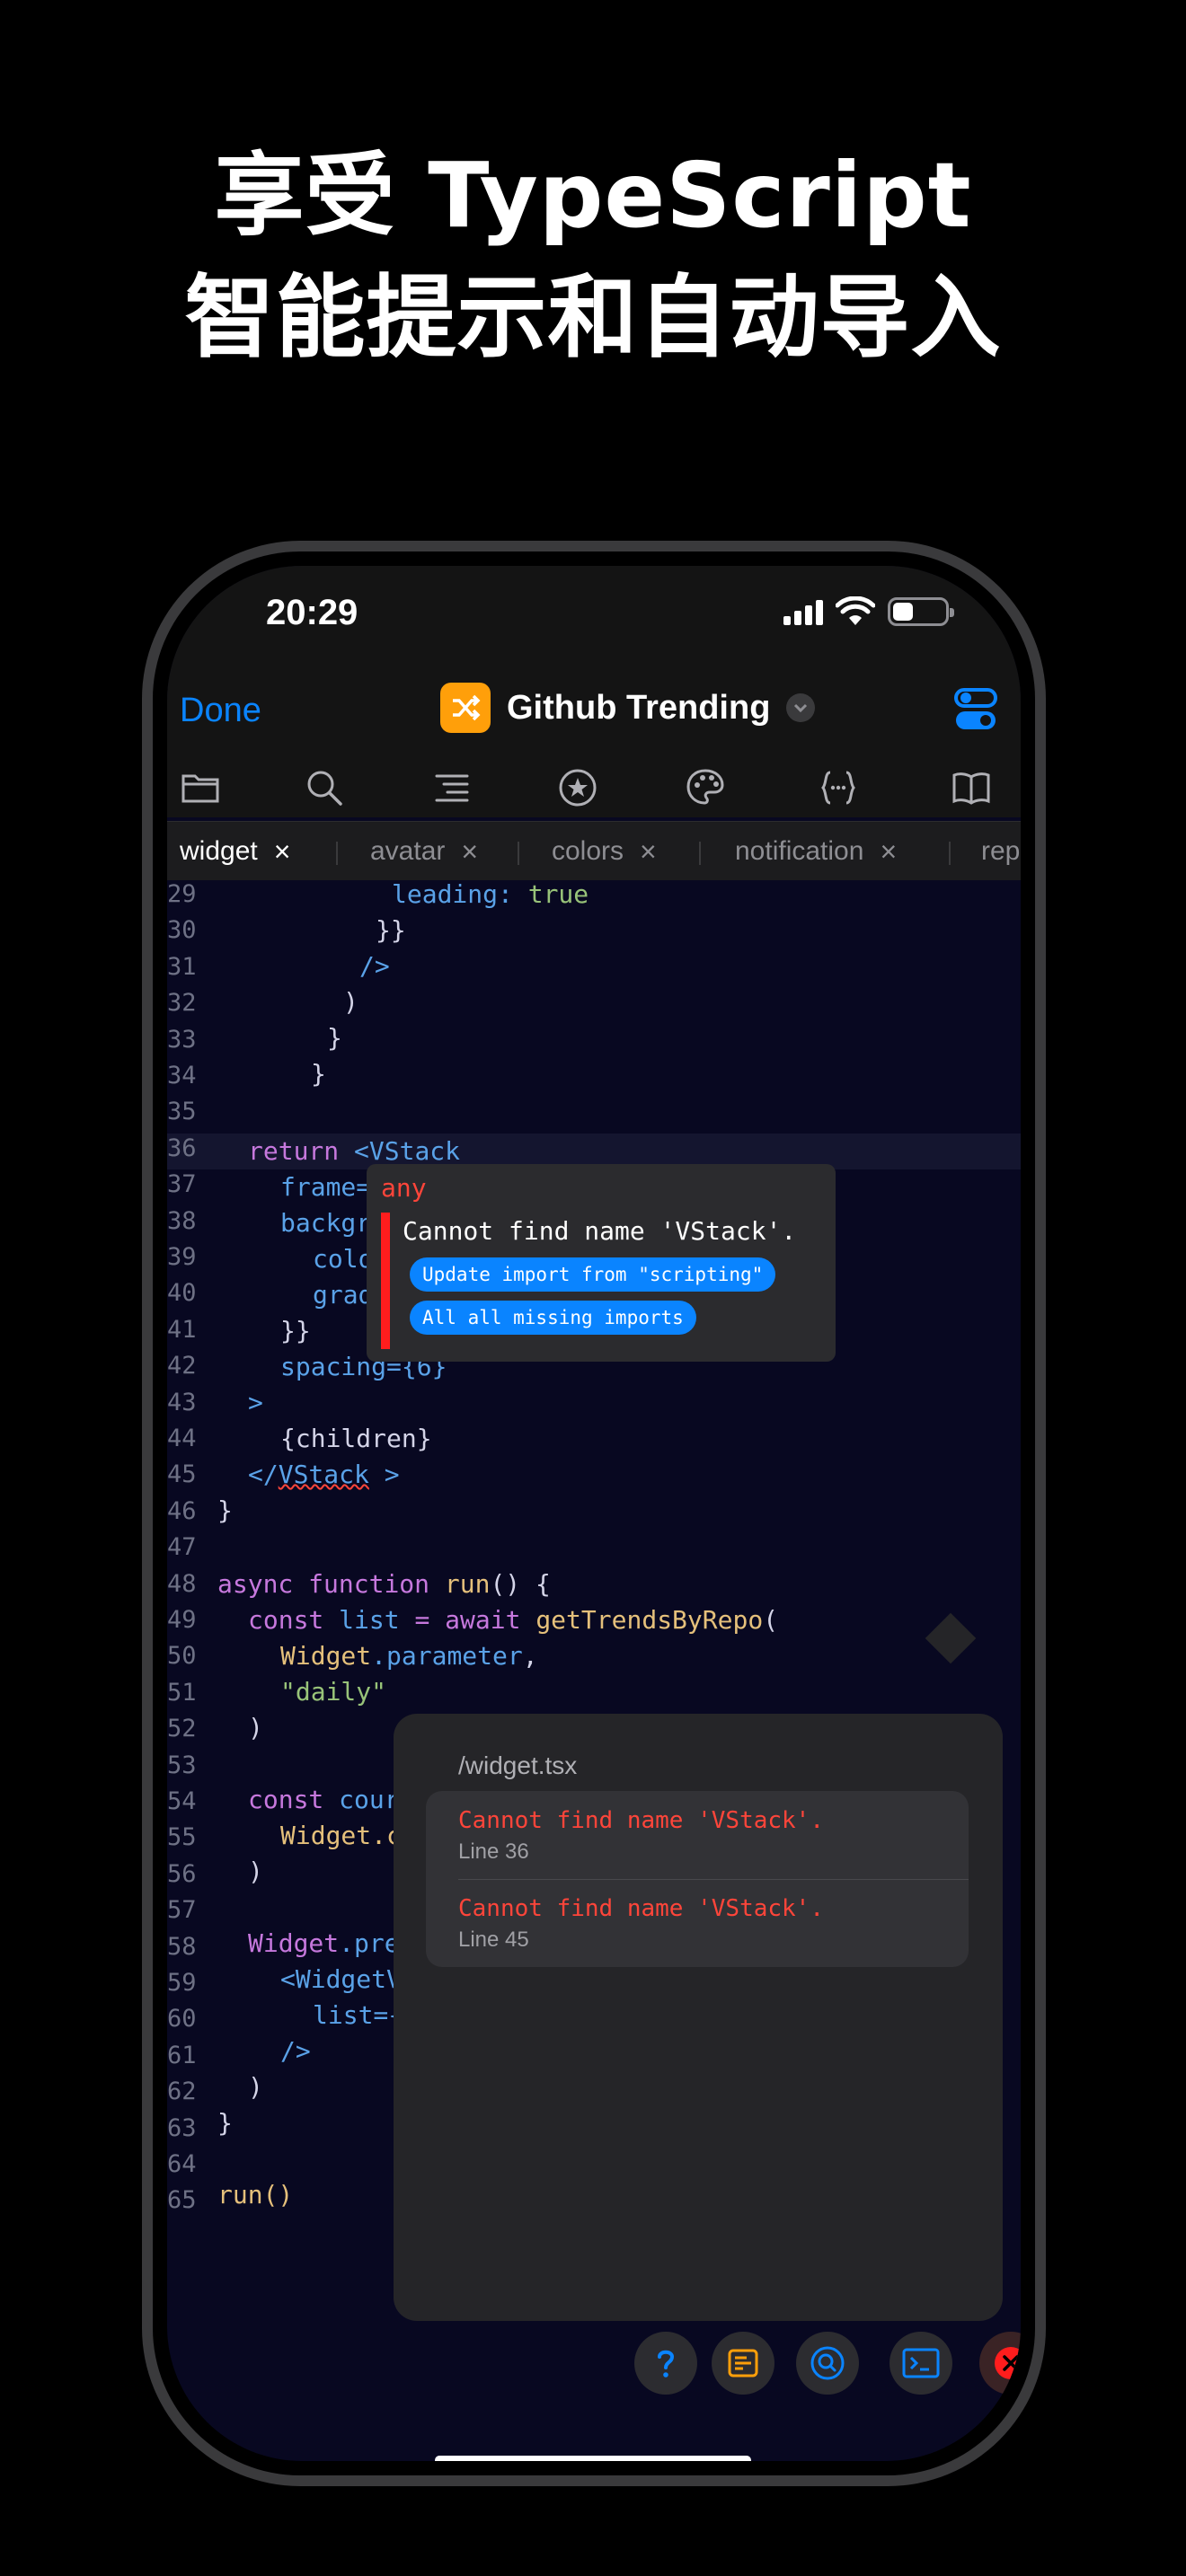 This screenshot has height=2576, width=1186. Describe the element at coordinates (700, 1836) in the screenshot. I see `problem-item: Cannot find name 'VStack'. Line 36` at that location.